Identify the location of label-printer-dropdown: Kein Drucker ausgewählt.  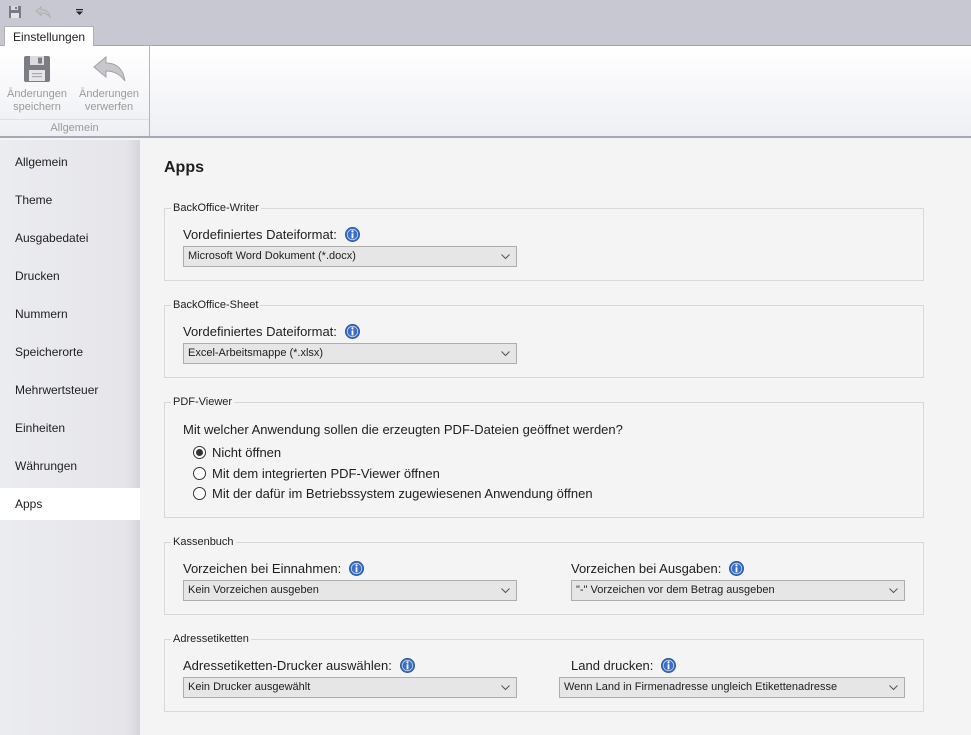
(350, 687).